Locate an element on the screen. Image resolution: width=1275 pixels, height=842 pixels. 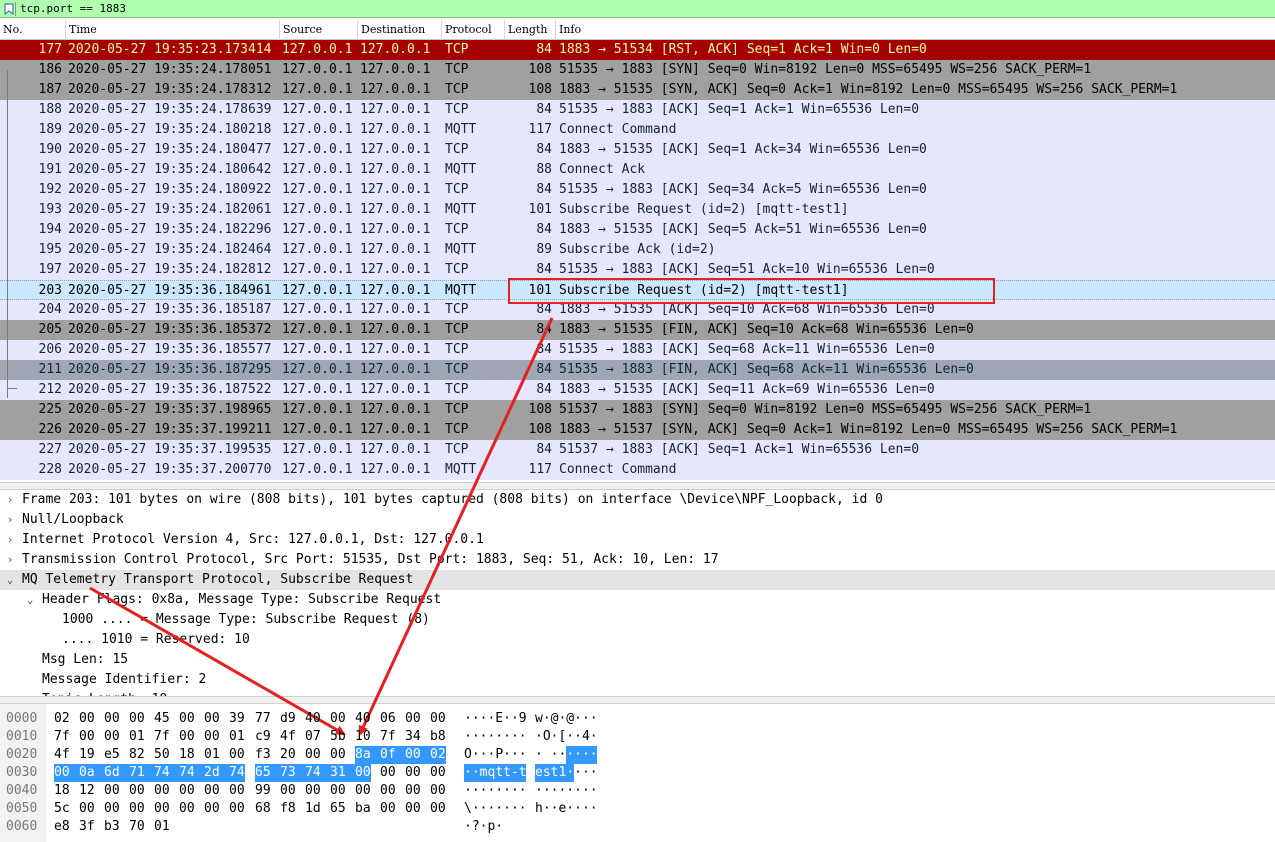
hex-byte: 10 is located at coordinates (363, 737).